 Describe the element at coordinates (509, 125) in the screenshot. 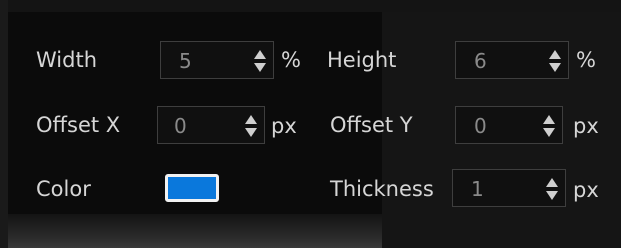

I see `offset-y-spinbox: 0` at that location.